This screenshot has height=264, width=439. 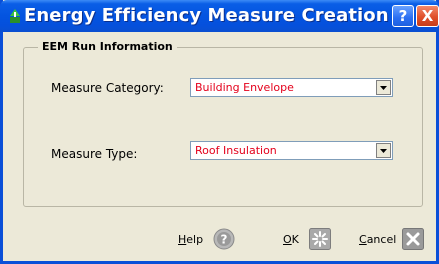 I want to click on cancel-button-label: Cancel, so click(x=378, y=239).